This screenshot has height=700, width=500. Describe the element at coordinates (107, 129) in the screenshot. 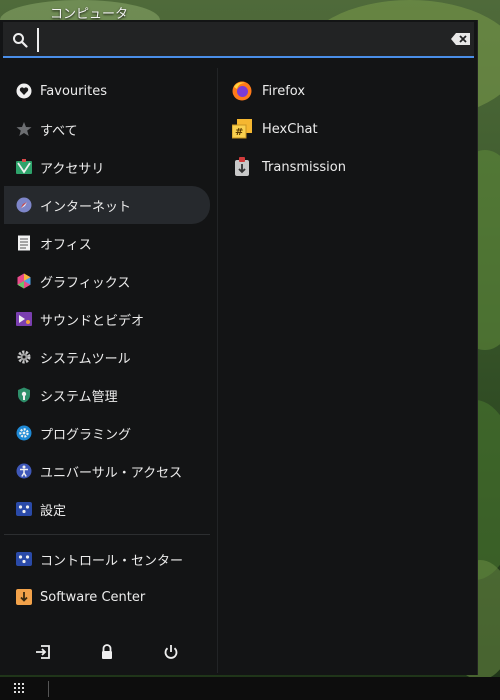

I see `category-all: すべて` at that location.